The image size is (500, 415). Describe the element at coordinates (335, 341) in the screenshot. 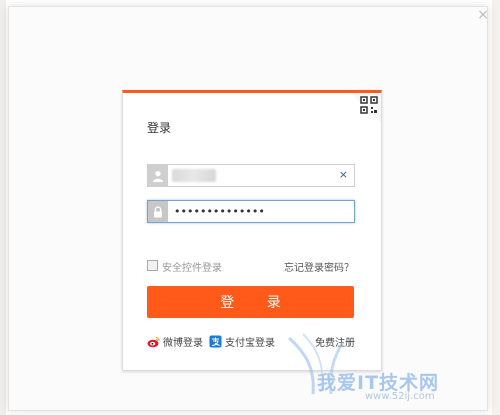

I see `register-link: 免费注册` at that location.